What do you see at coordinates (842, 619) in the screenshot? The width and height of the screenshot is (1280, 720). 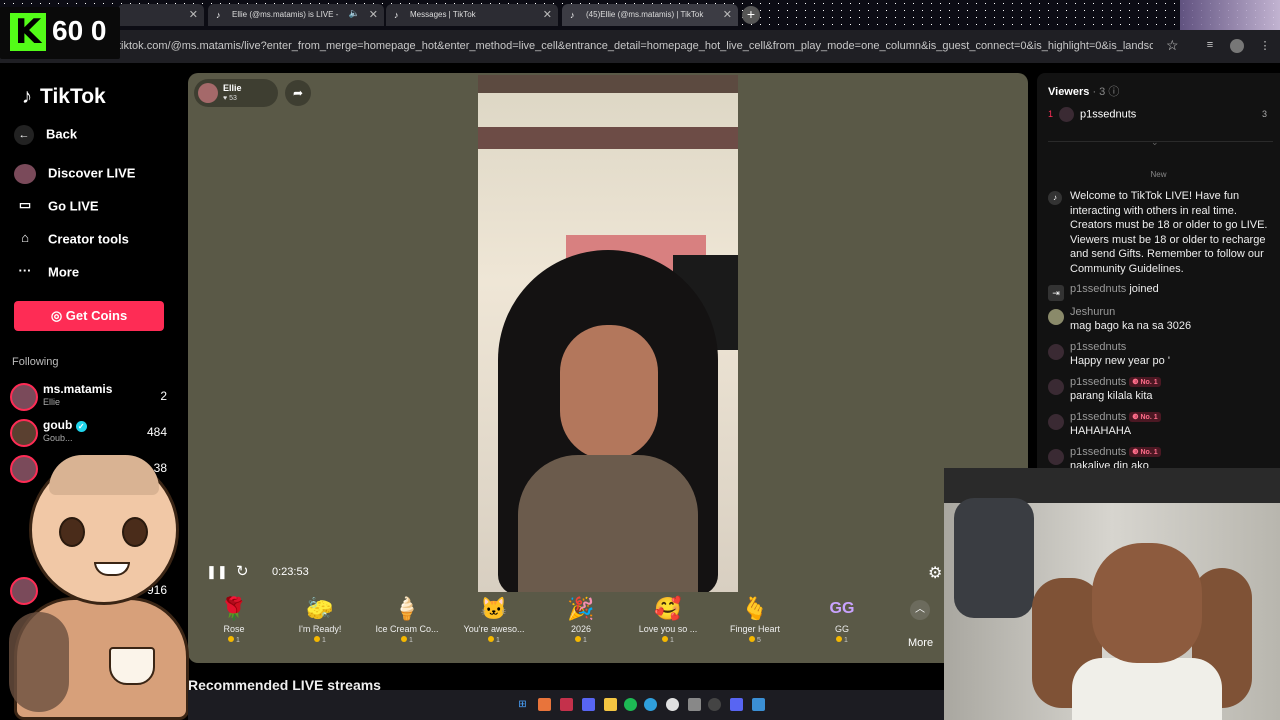 I see `gift-gg: GG GG 1` at bounding box center [842, 619].